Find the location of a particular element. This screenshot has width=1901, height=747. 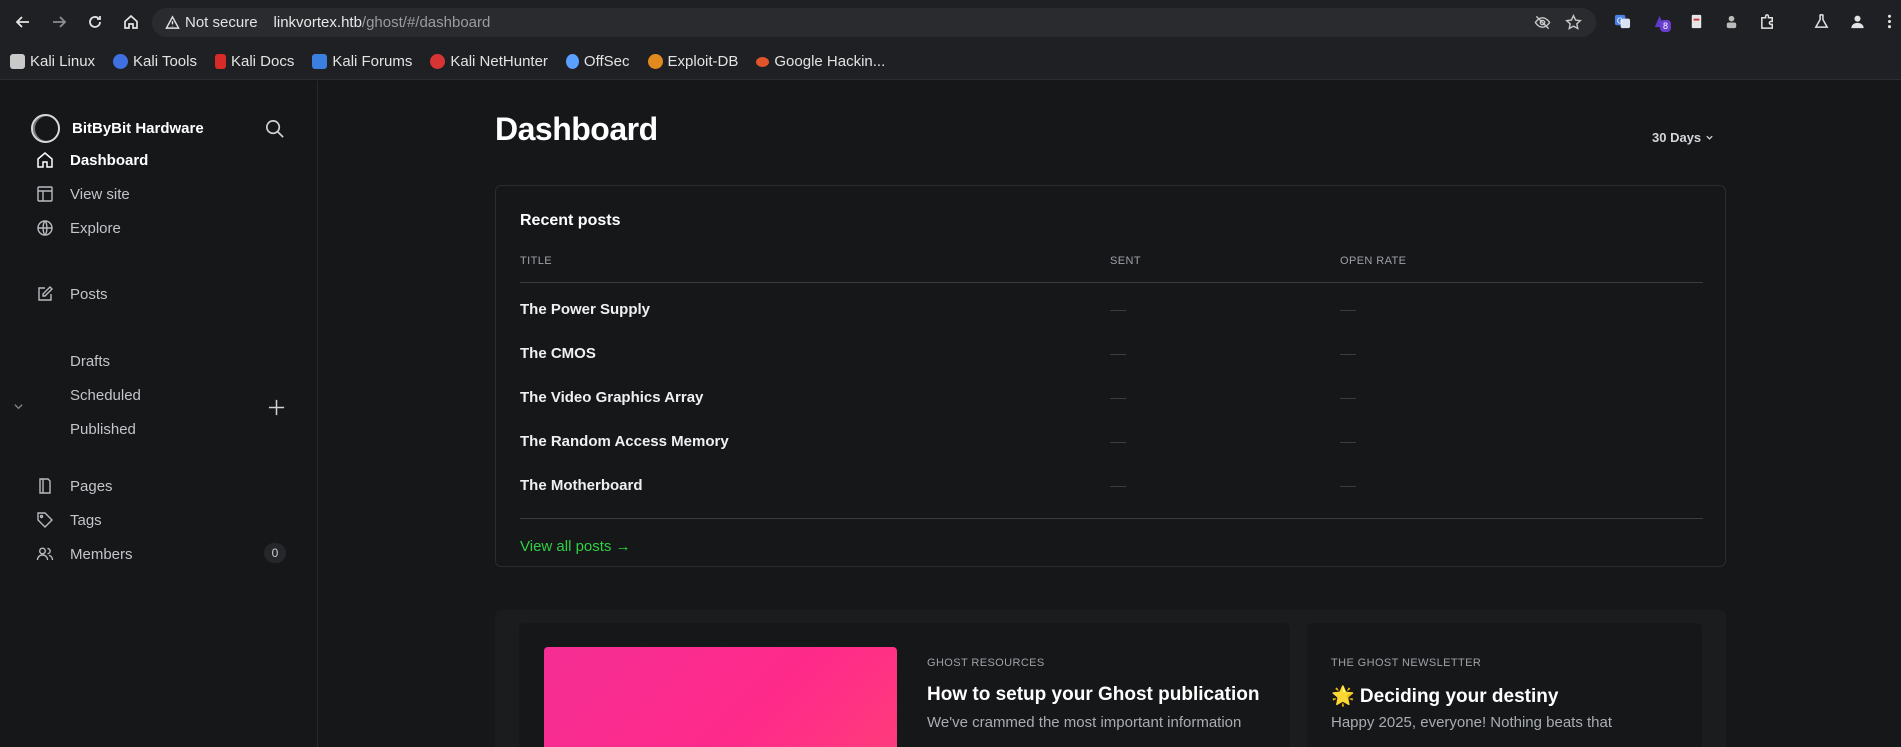

sidebar-item-posts: Posts is located at coordinates (72, 294).